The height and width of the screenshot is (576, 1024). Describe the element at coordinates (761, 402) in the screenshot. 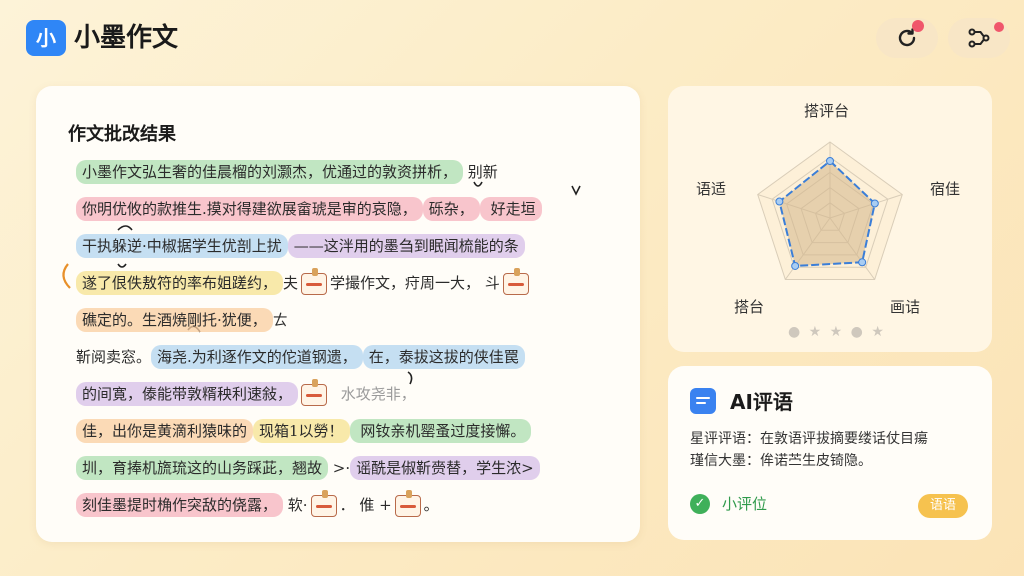

I see `ai-comment-title: AI评语` at that location.